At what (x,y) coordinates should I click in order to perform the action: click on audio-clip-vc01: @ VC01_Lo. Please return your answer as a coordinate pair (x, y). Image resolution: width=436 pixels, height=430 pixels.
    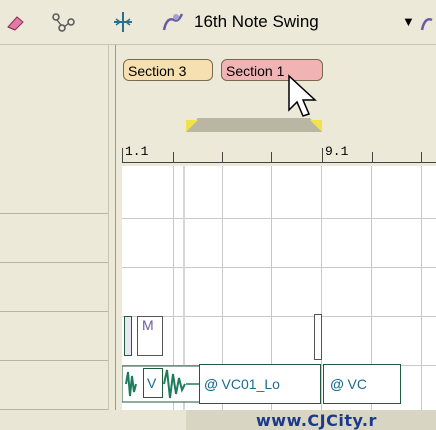
    Looking at the image, I should click on (260, 384).